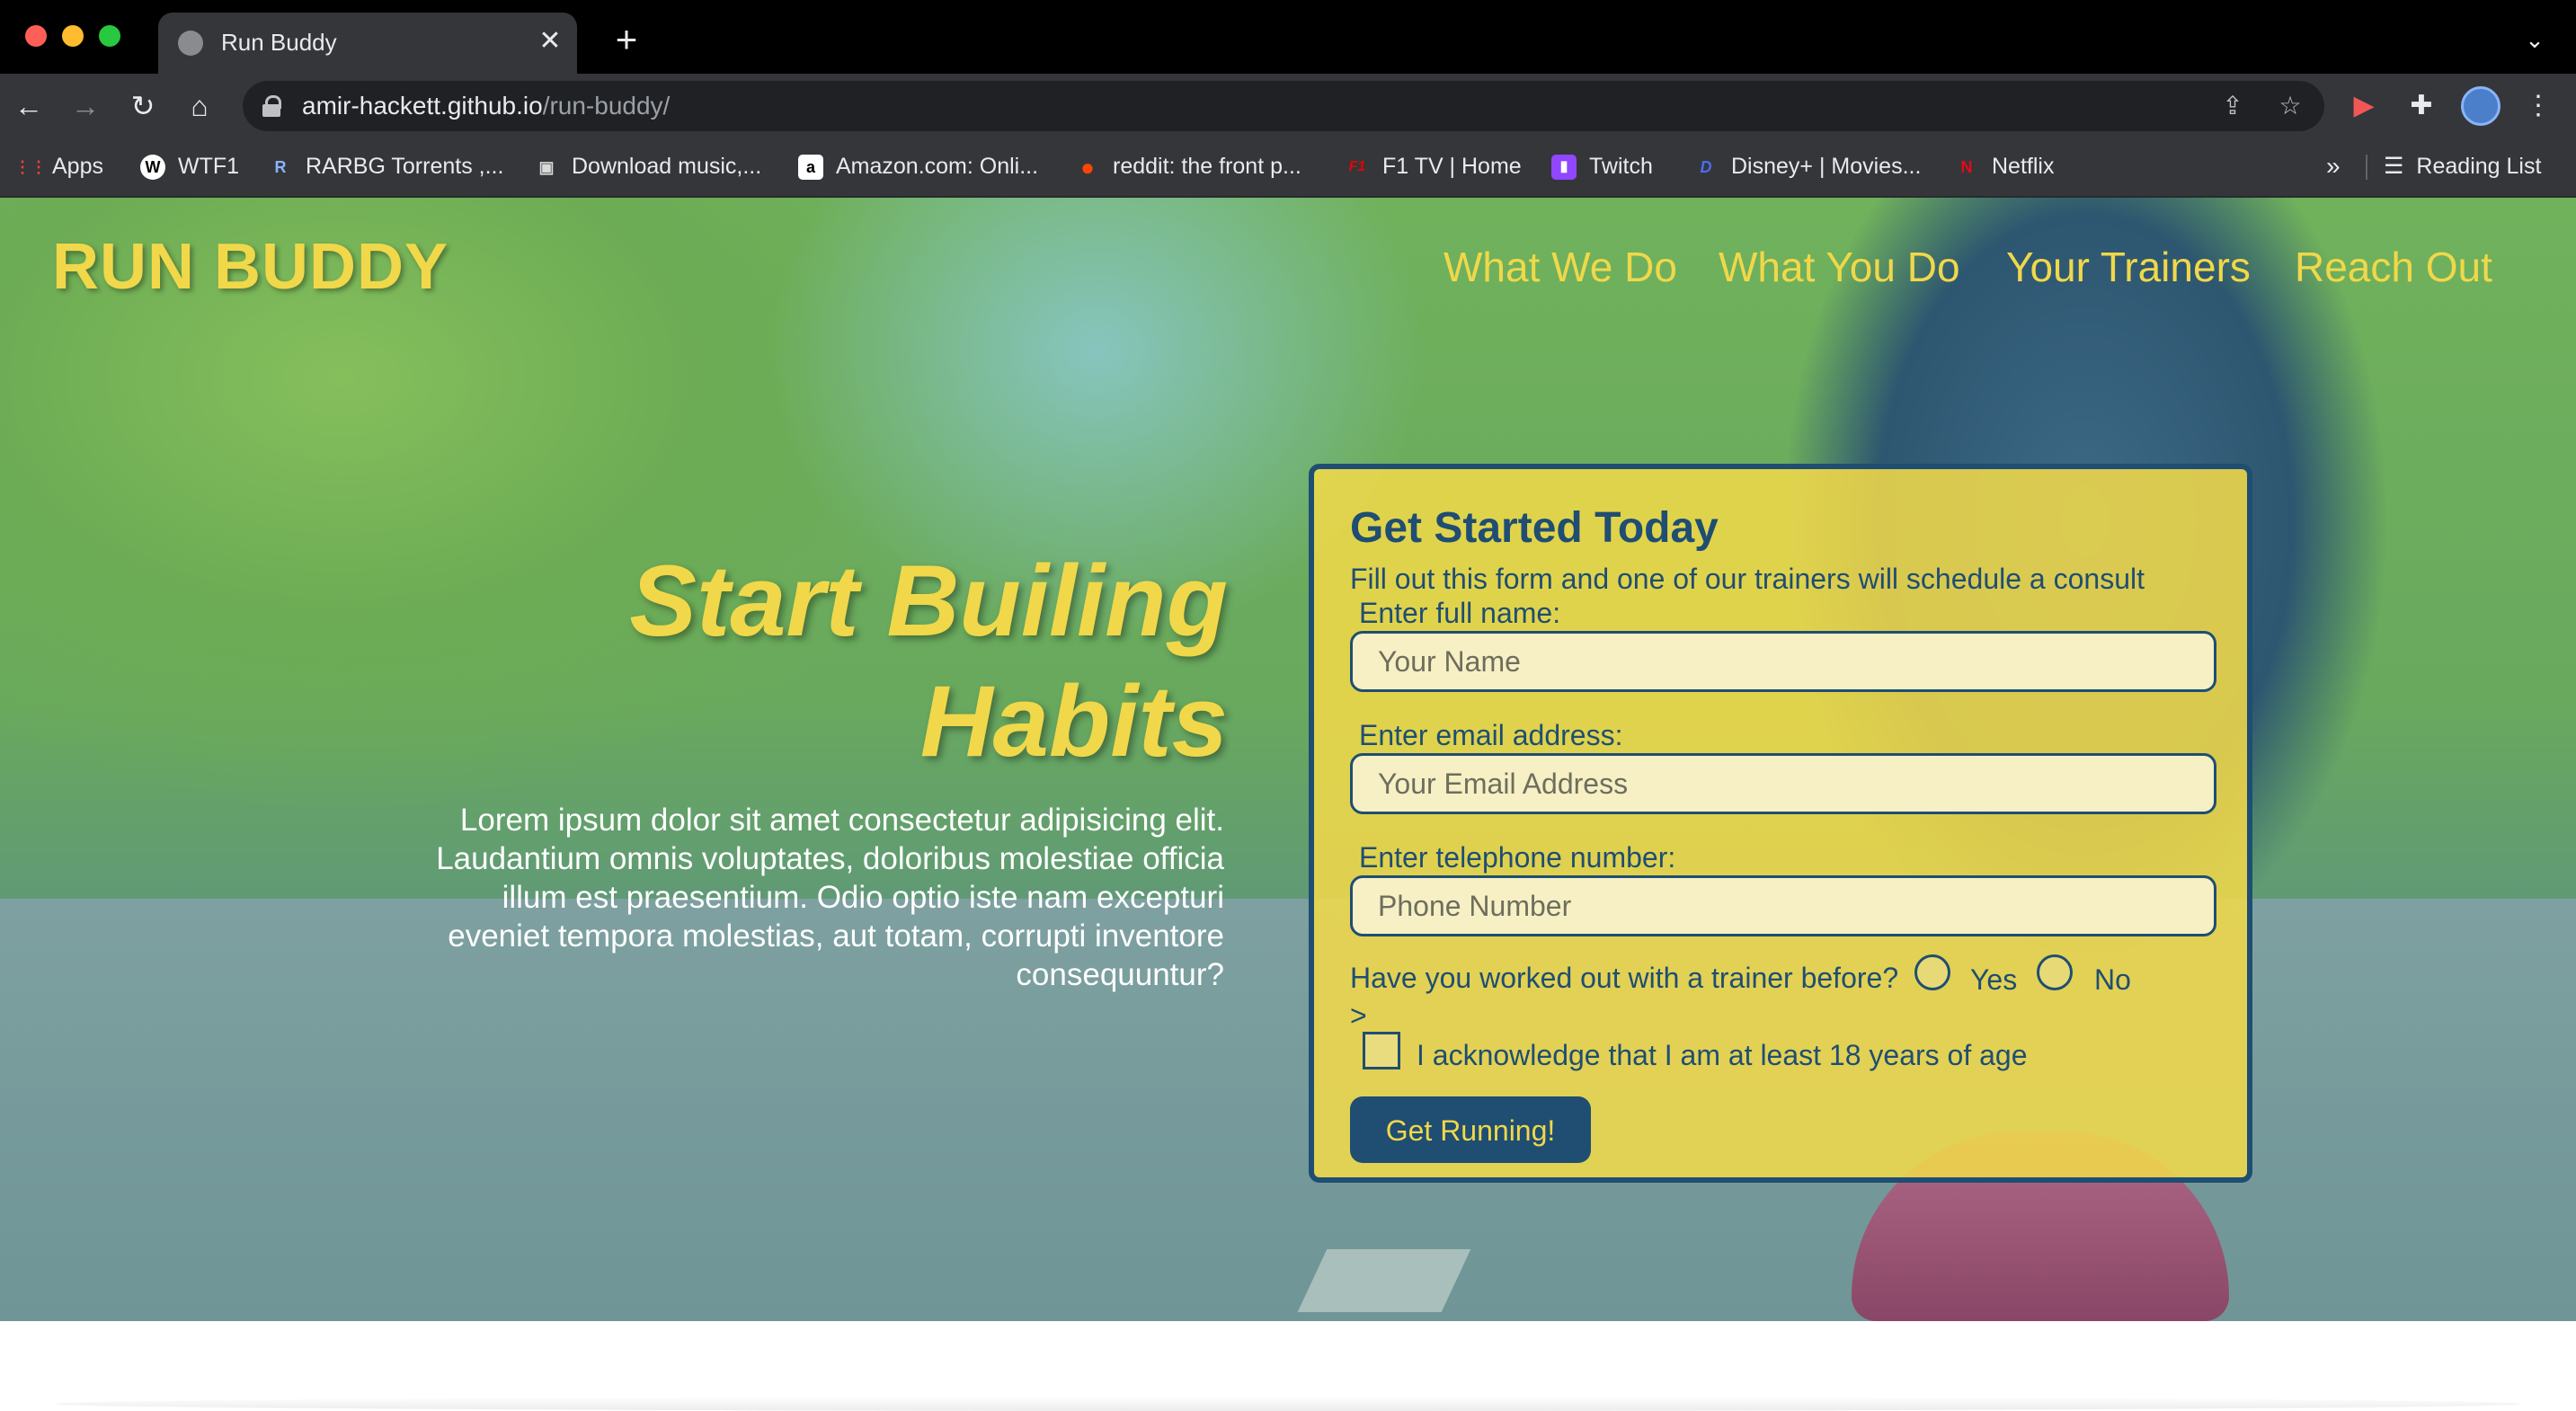  Describe the element at coordinates (422, 106) in the screenshot. I see `url-host: amir-hackett.github.io` at that location.